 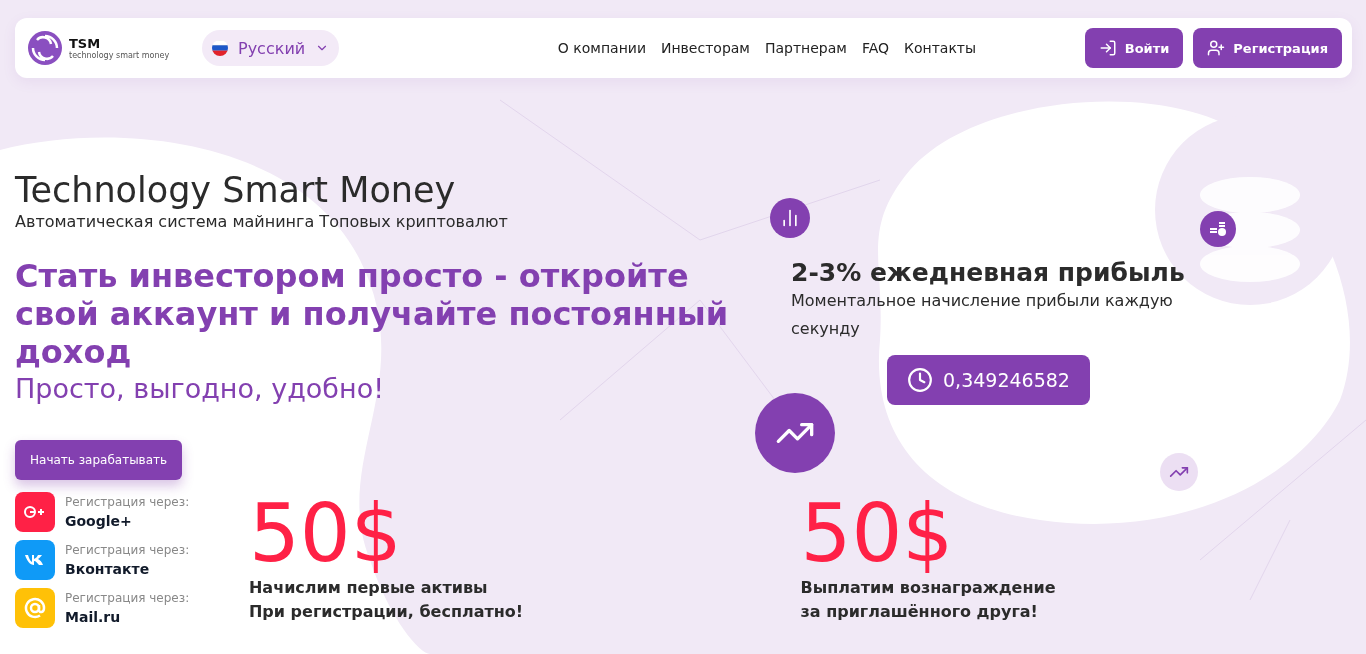 I want to click on flag-icon, so click(x=220, y=48).